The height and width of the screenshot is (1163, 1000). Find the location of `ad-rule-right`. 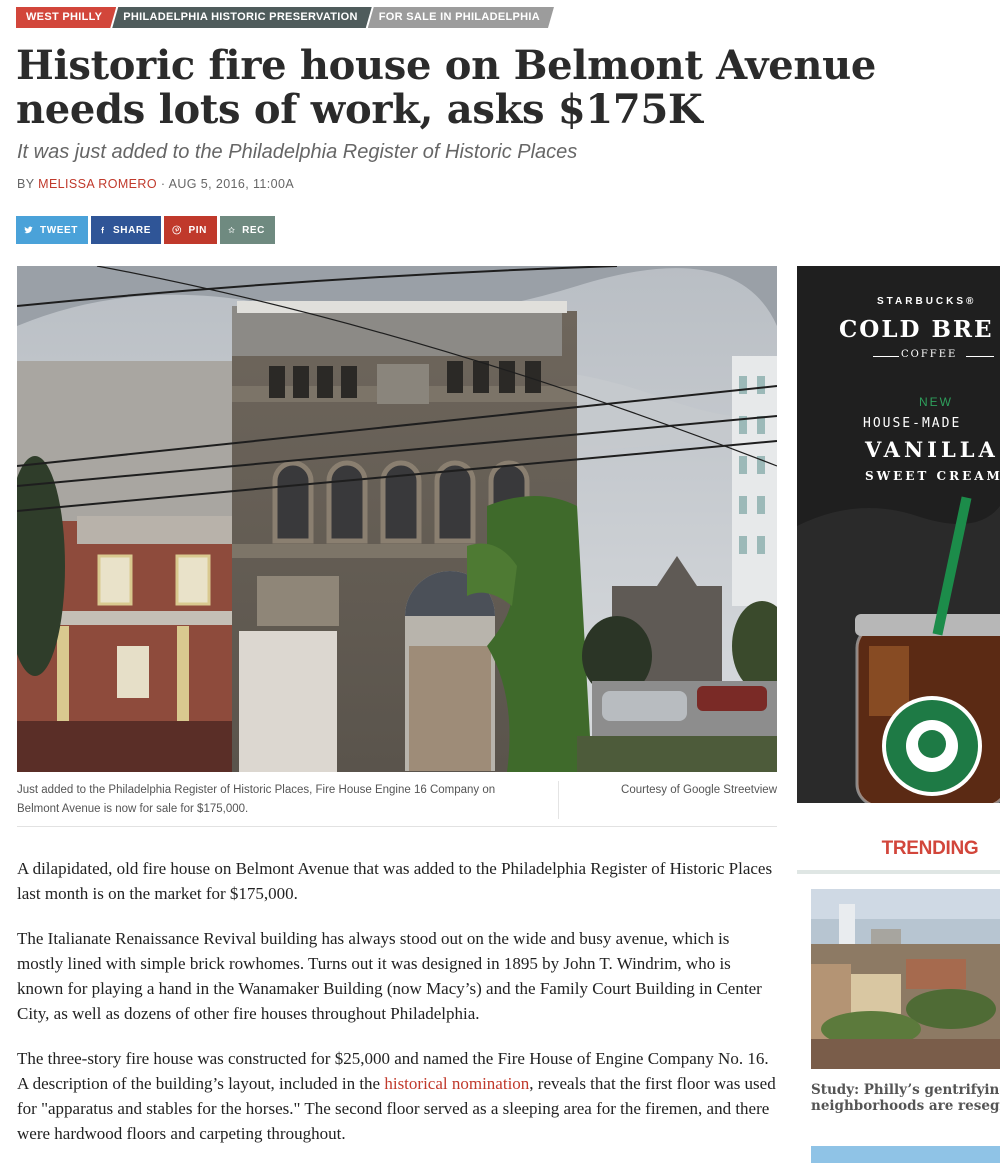

ad-rule-right is located at coordinates (980, 356).